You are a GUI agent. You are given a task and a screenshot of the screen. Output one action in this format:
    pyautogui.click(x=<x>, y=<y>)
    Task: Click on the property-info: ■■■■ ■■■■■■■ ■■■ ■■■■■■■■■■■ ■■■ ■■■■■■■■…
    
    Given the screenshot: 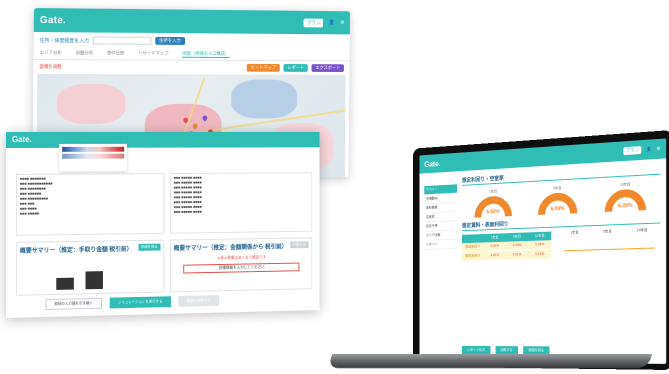 What is the action you would take?
    pyautogui.click(x=164, y=204)
    